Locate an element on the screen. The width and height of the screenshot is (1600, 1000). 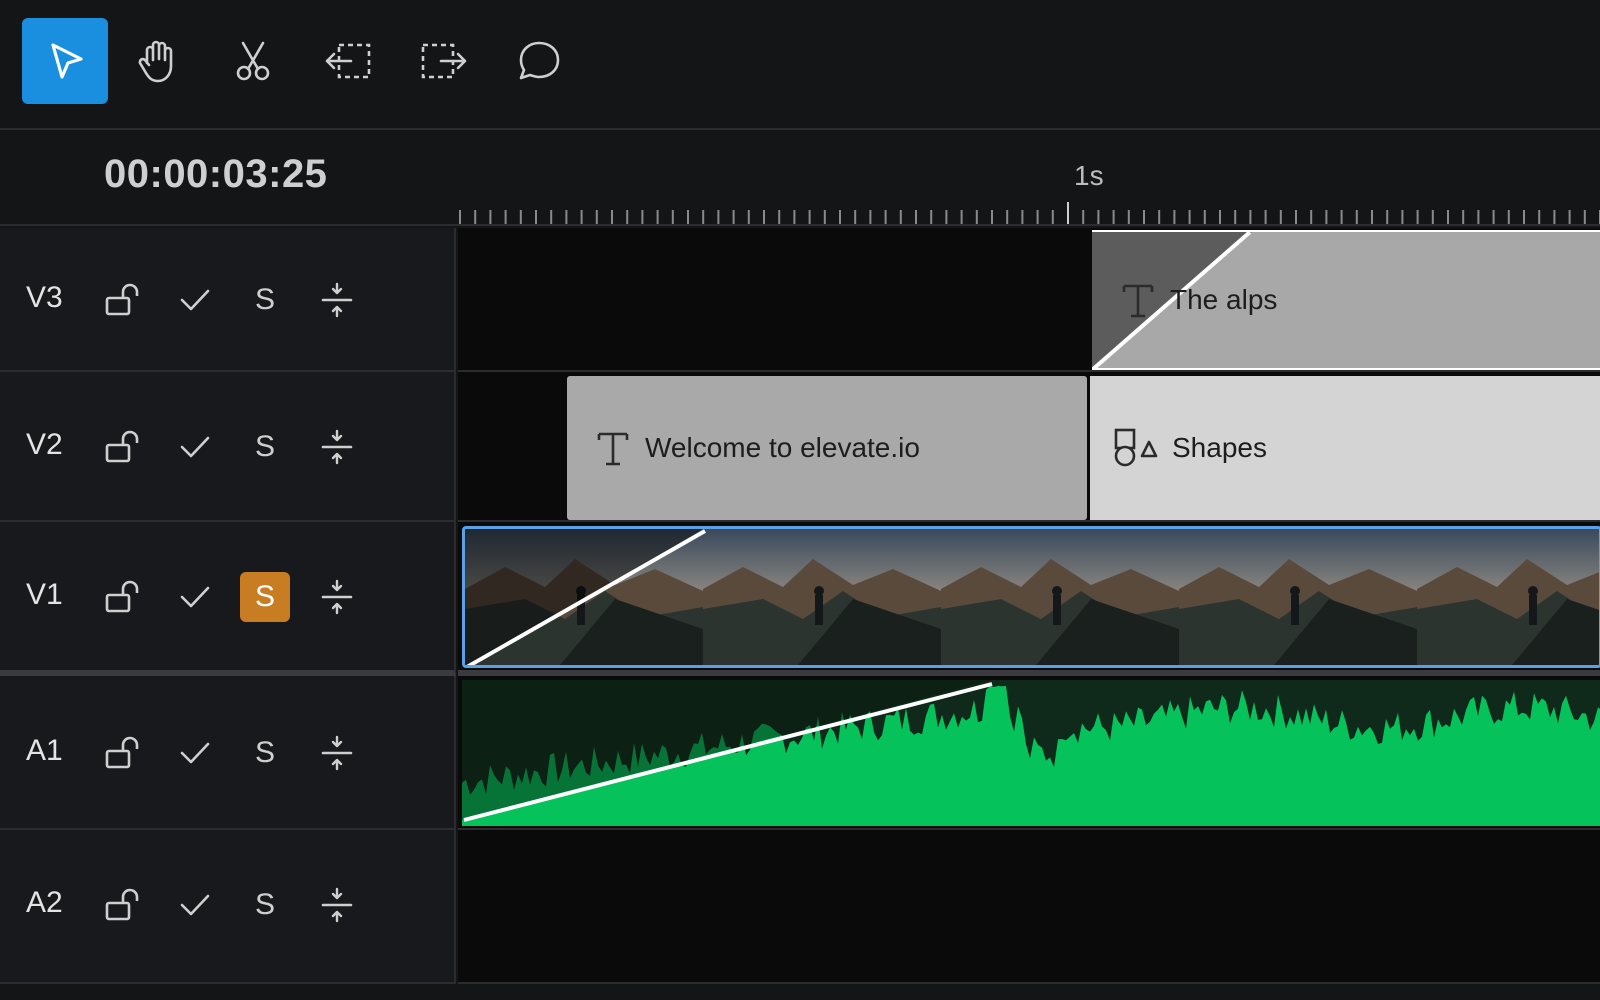
time-ruler: 1s is located at coordinates (1029, 178).